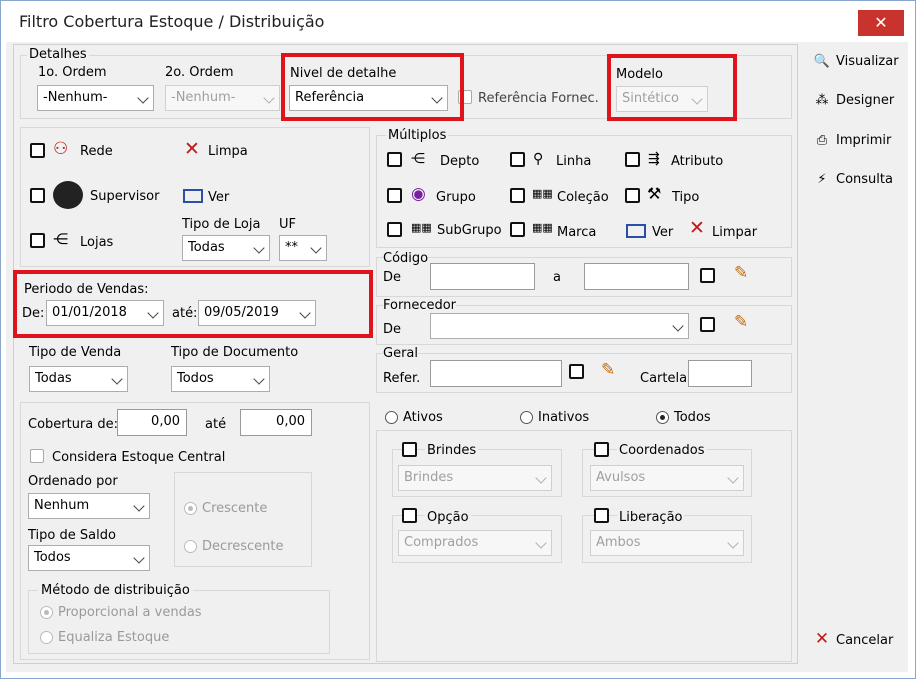 This screenshot has width=916, height=679. What do you see at coordinates (517, 195) in the screenshot?
I see `colecao-checkbox` at bounding box center [517, 195].